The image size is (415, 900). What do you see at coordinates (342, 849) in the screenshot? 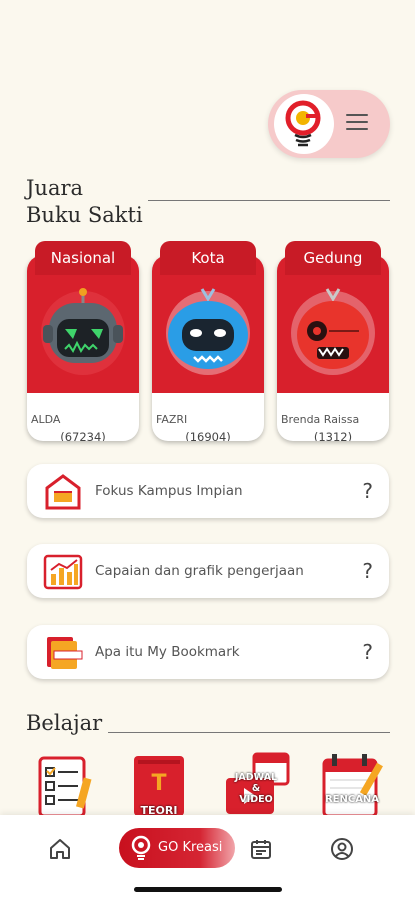
I see `profile-icon` at bounding box center [342, 849].